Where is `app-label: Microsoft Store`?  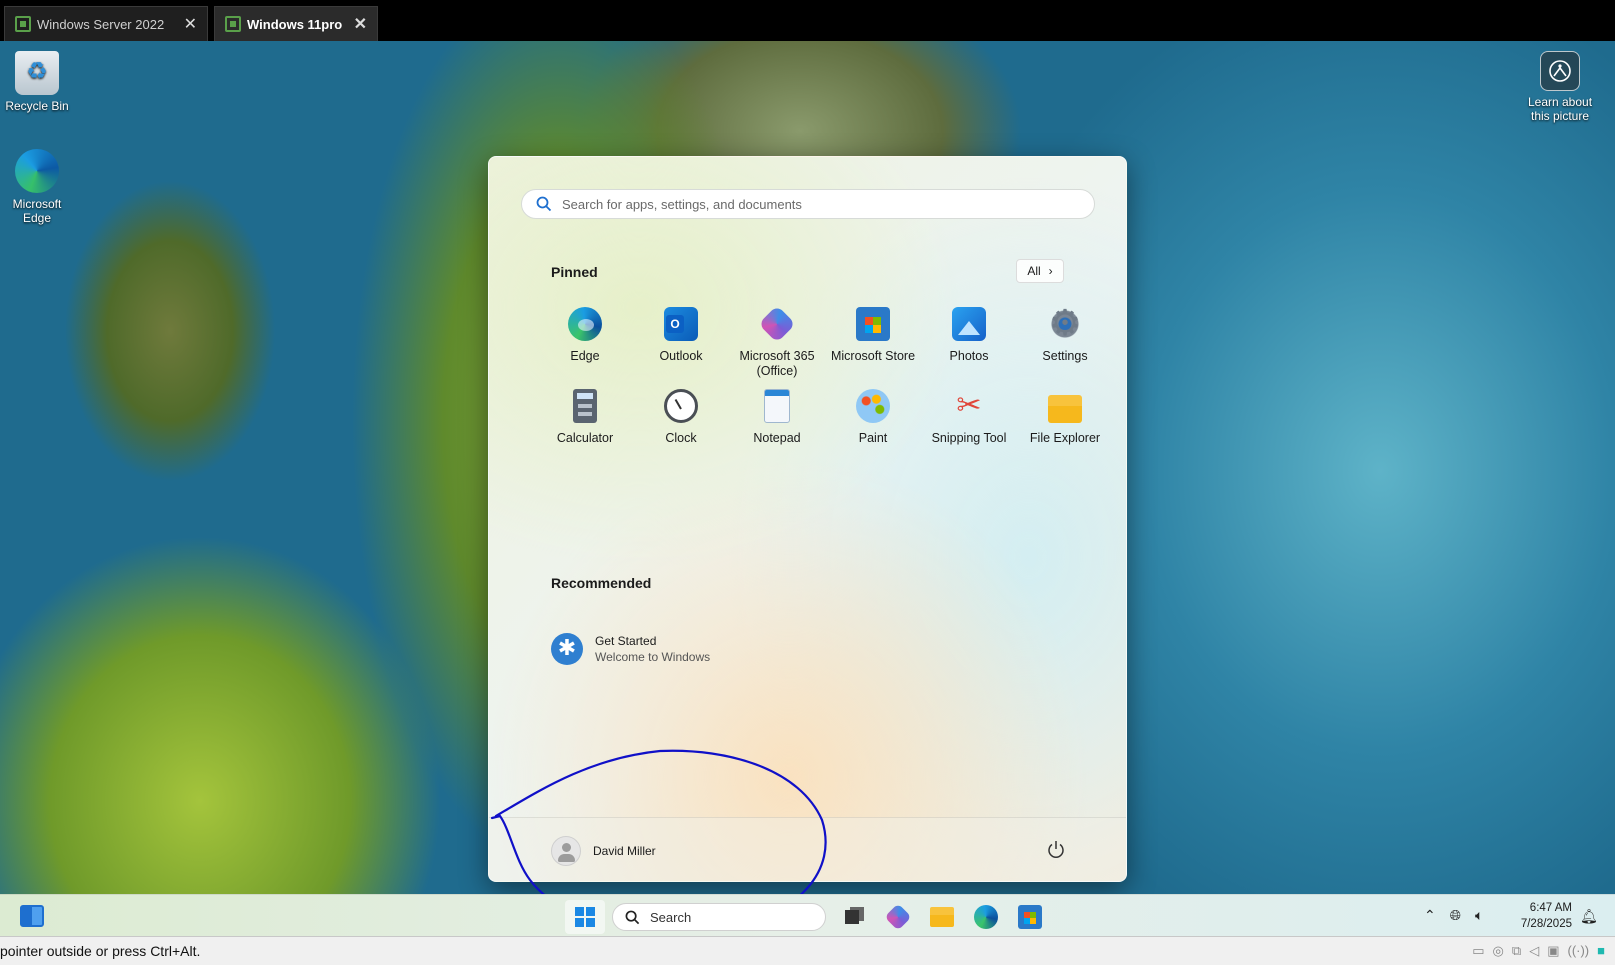
app-label: Microsoft Store is located at coordinates (873, 356).